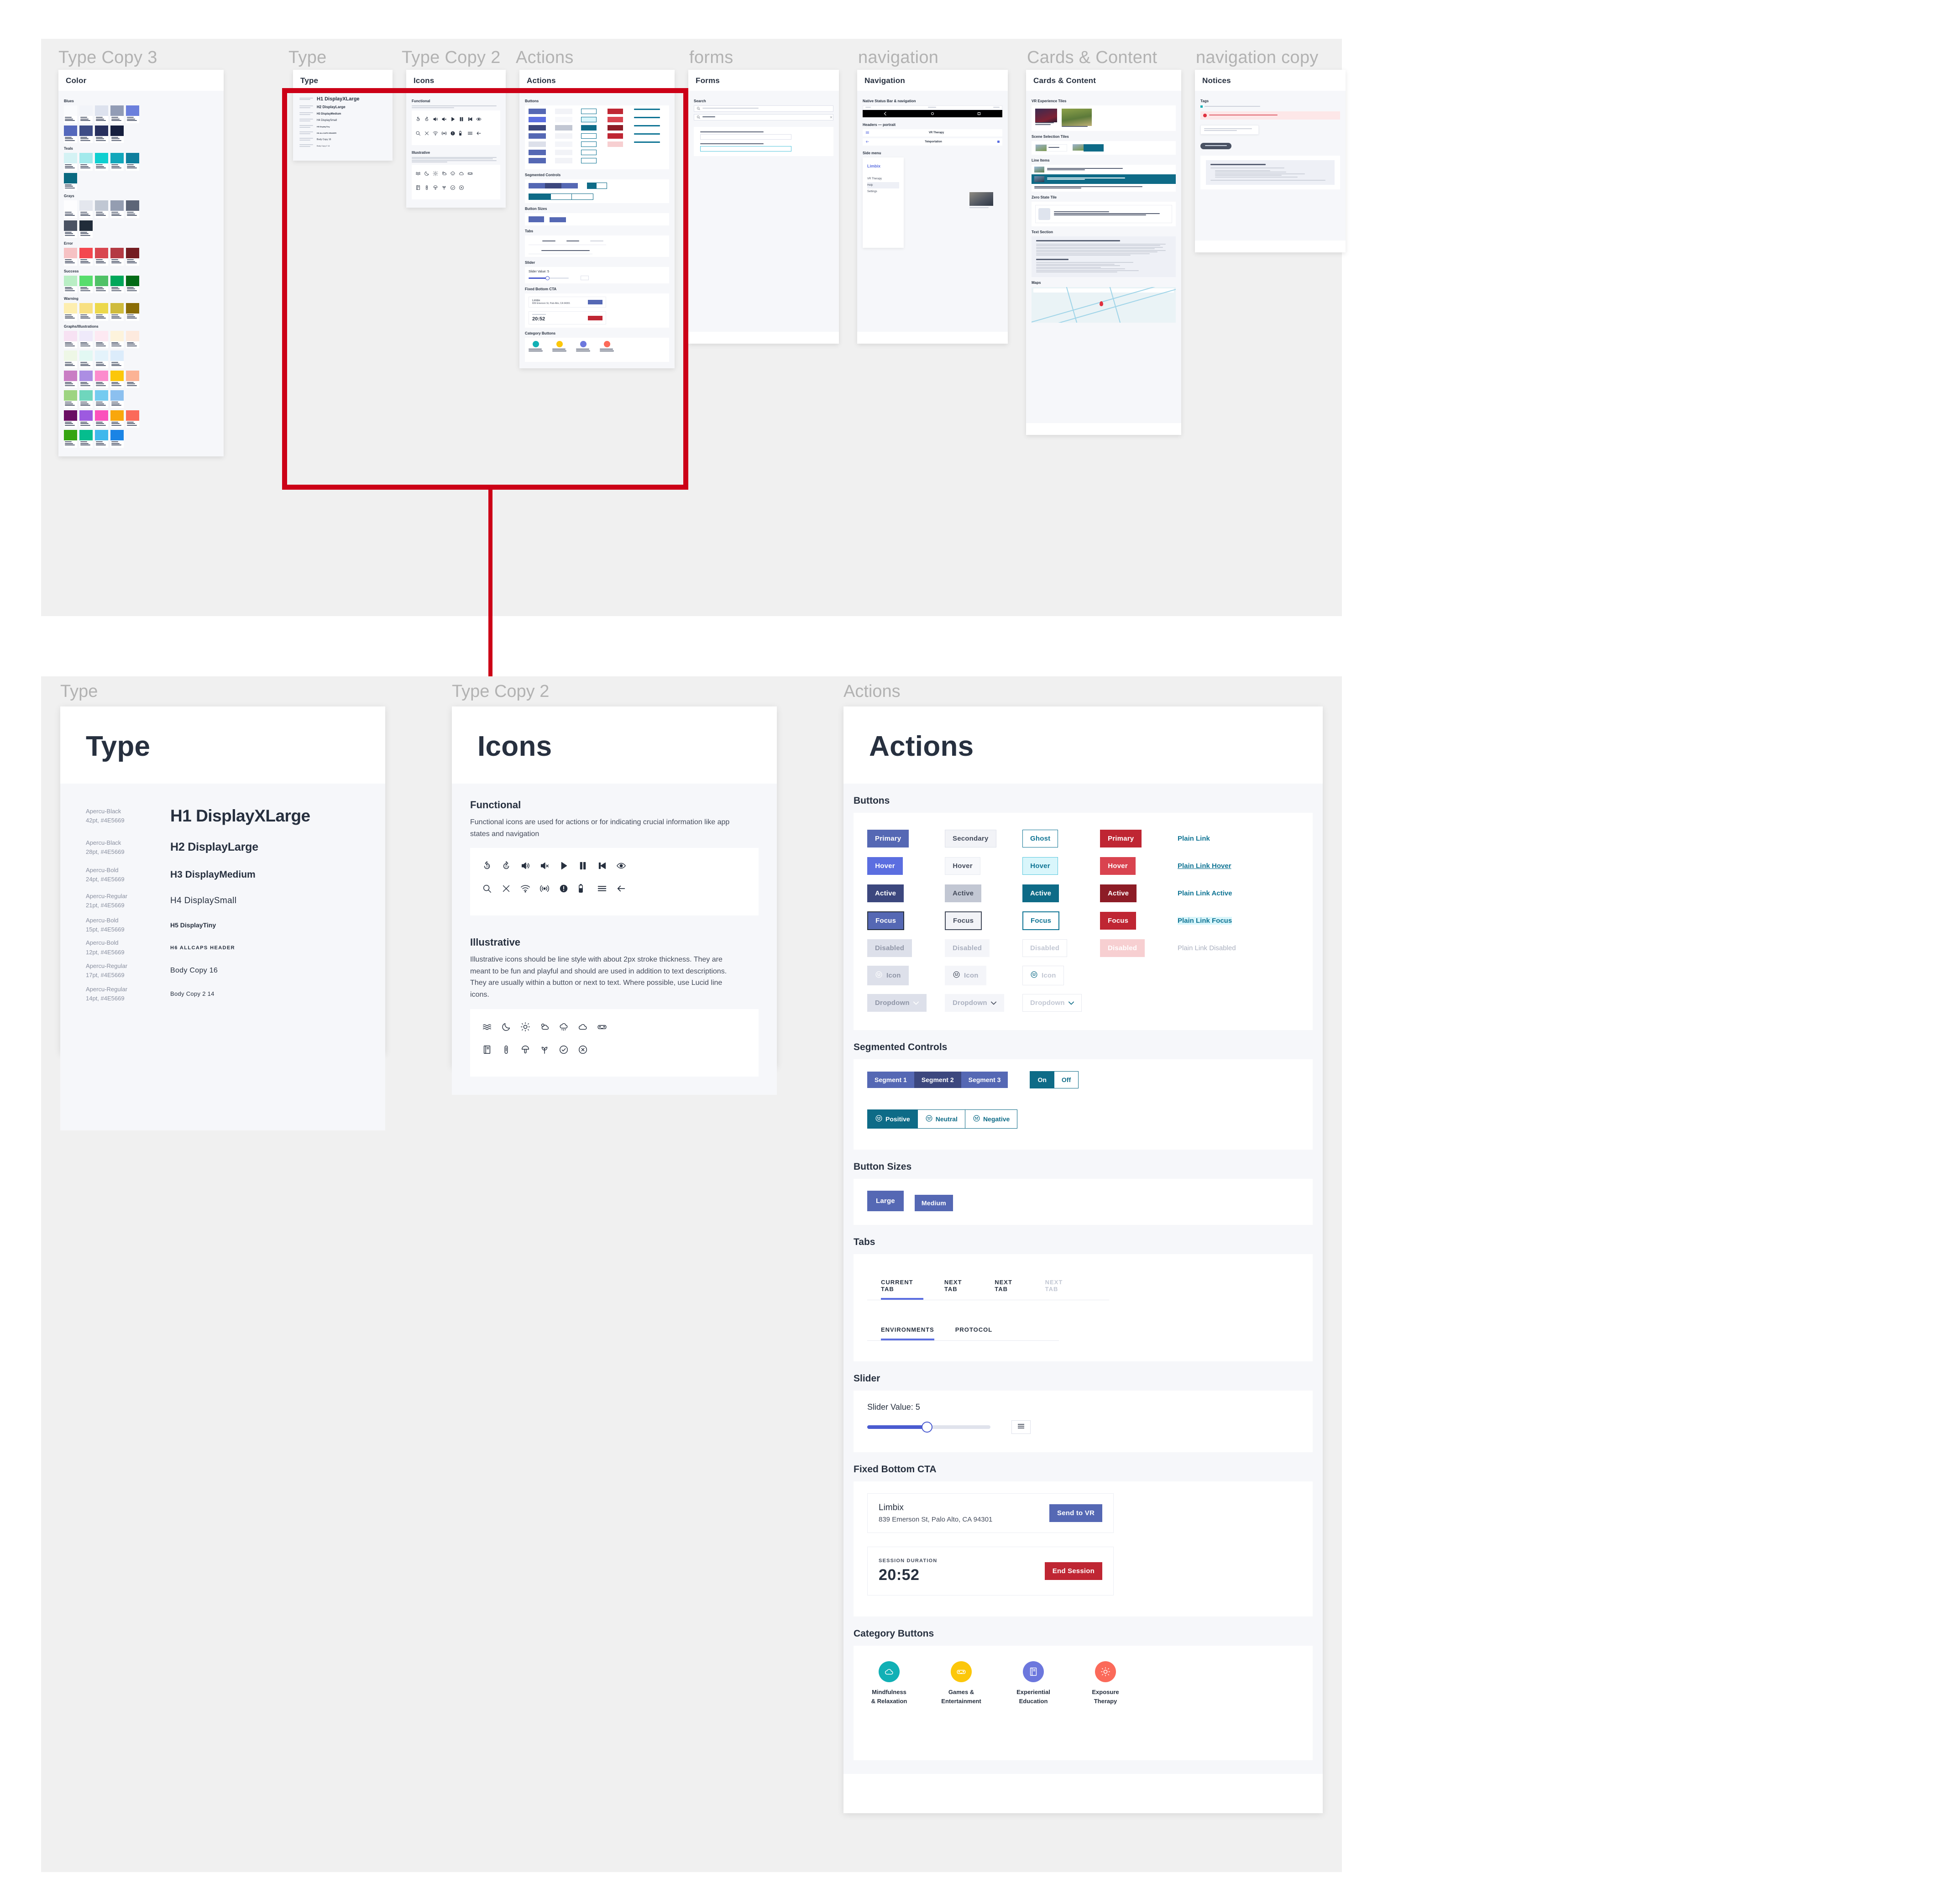  Describe the element at coordinates (417, 134) in the screenshot. I see `search-icon` at that location.